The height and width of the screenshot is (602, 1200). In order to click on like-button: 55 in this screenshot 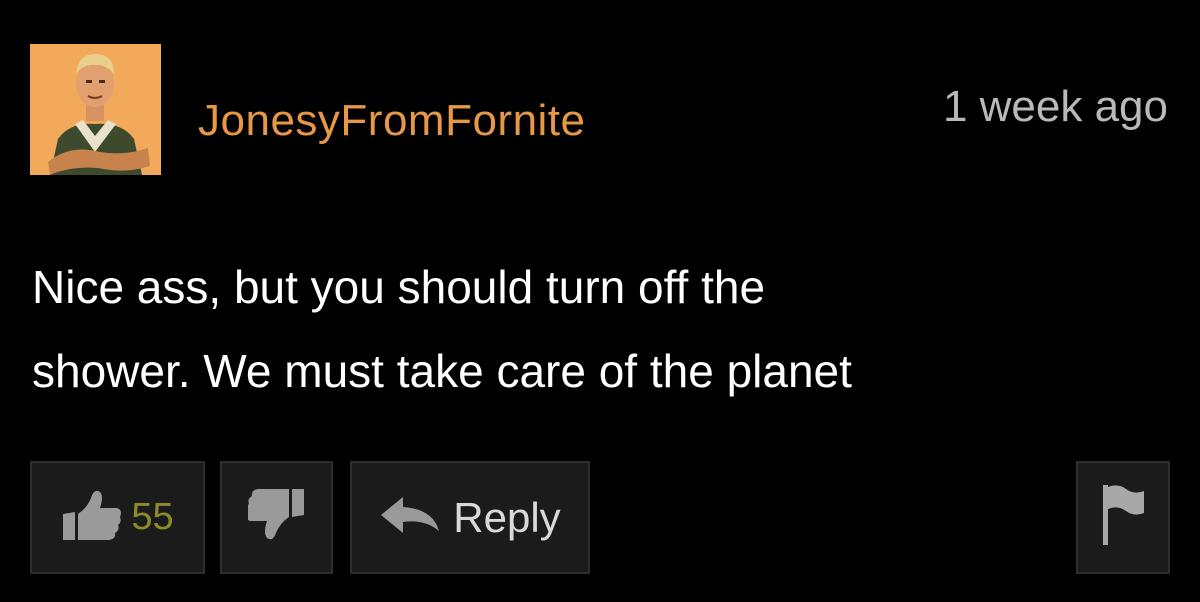, I will do `click(117, 517)`.